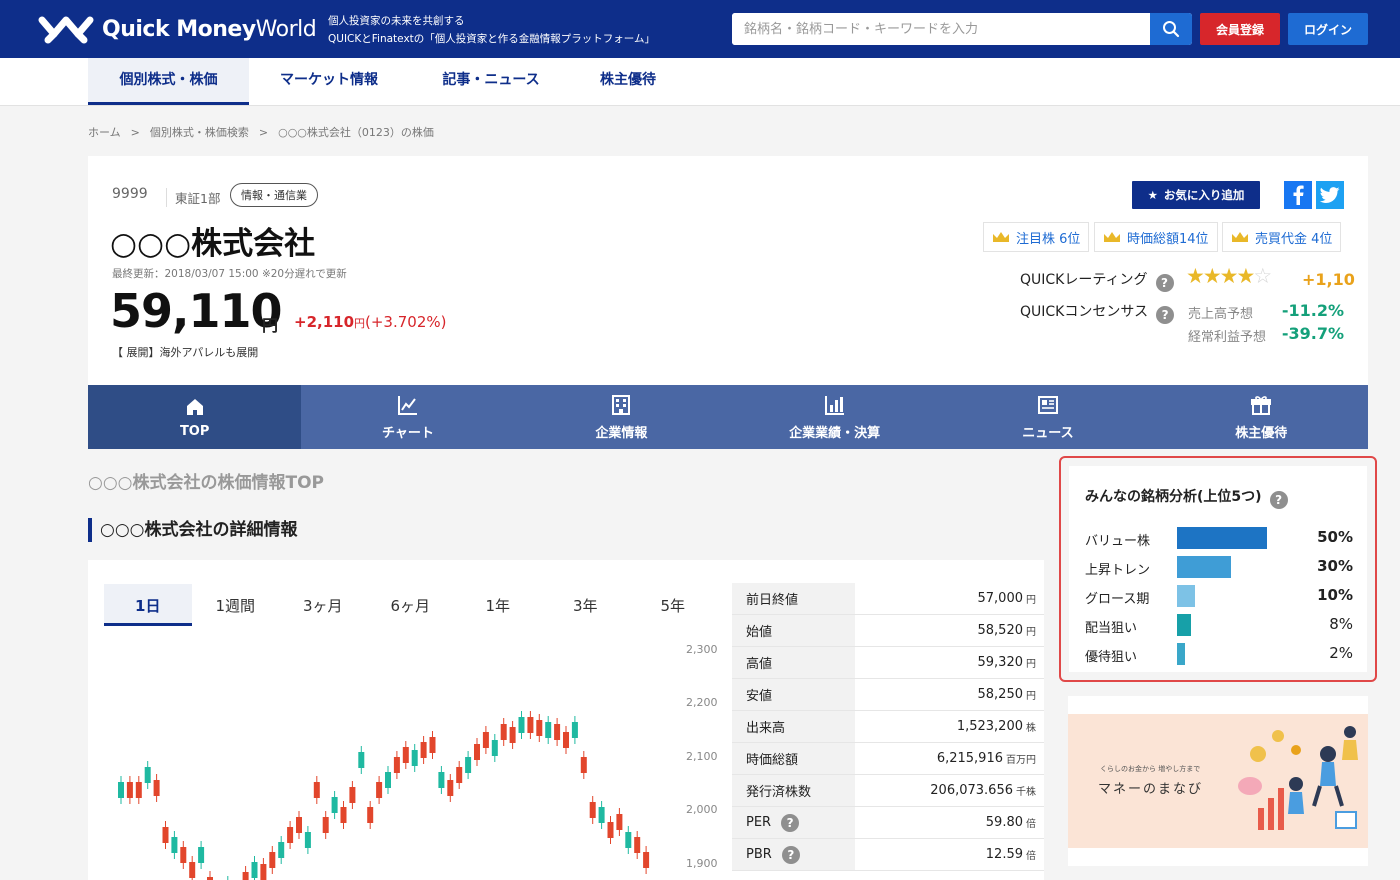 This screenshot has height=880, width=1400. I want to click on table-row: PBR? 12.59 倍, so click(888, 855).